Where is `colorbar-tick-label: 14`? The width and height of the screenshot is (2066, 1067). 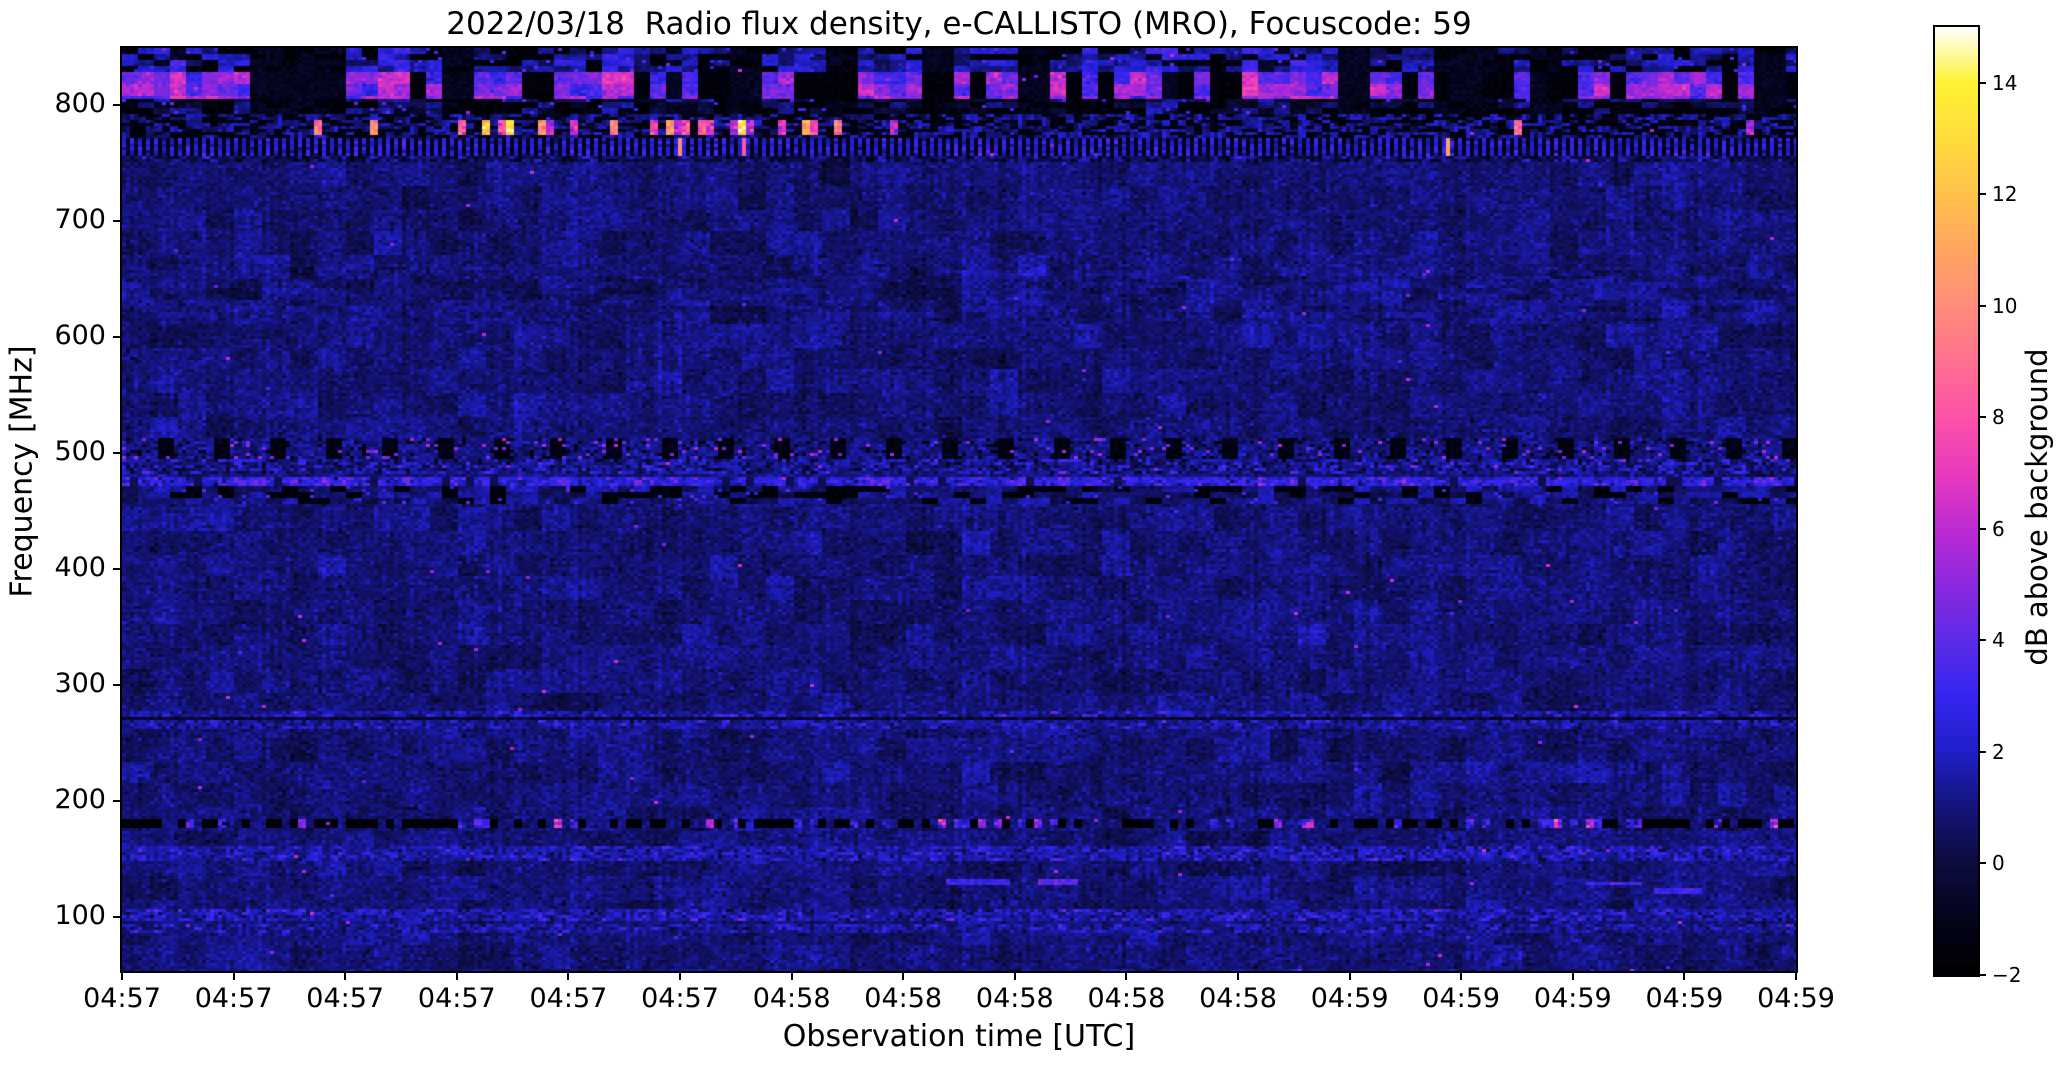 colorbar-tick-label: 14 is located at coordinates (2005, 82).